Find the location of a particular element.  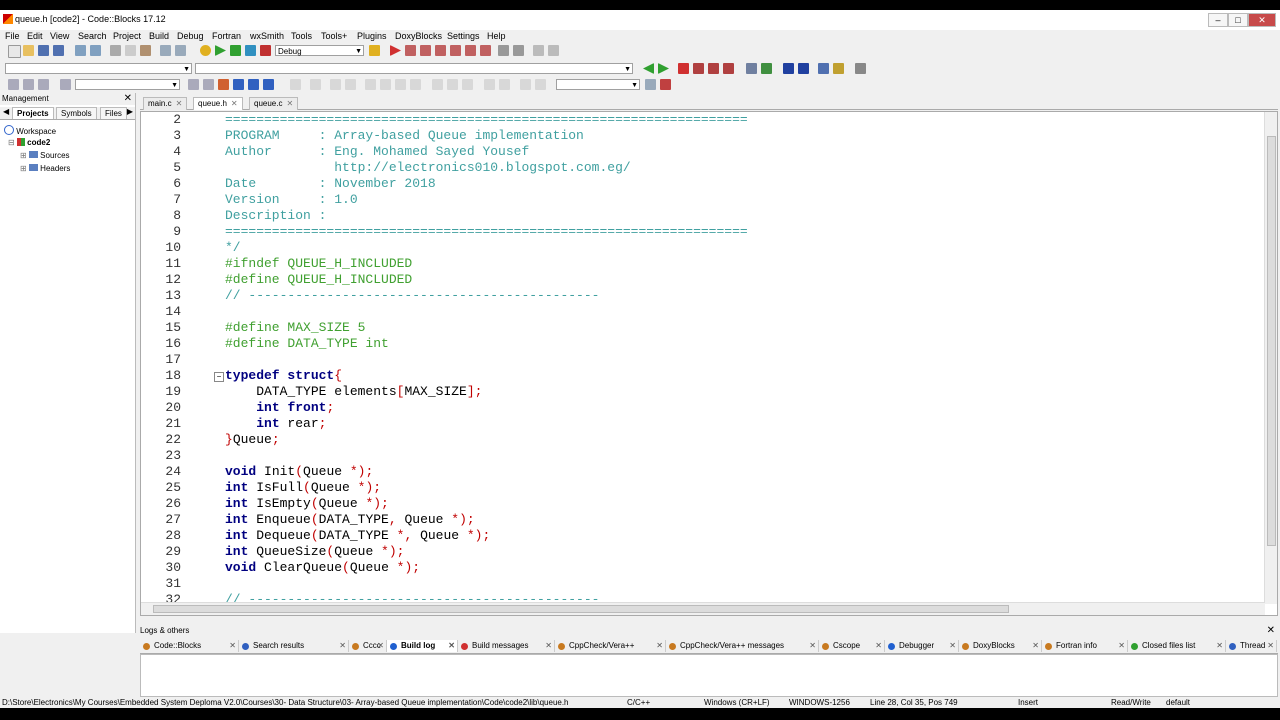

code-line: 12 #define QUEUE_H_INCLUDED is located at coordinates (701, 280).